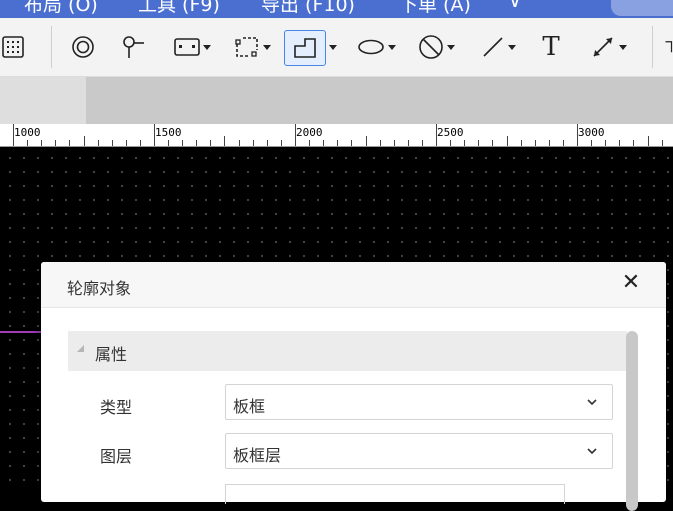  Describe the element at coordinates (668, 47) in the screenshot. I see `more-tool-icon` at that location.